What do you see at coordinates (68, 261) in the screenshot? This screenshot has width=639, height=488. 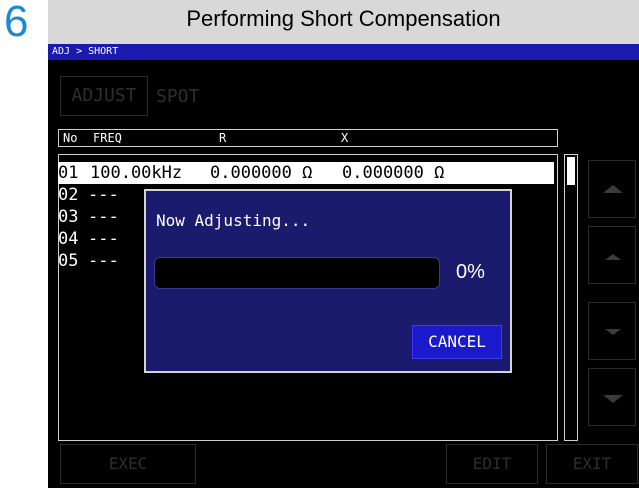 I see `row-no: 05` at bounding box center [68, 261].